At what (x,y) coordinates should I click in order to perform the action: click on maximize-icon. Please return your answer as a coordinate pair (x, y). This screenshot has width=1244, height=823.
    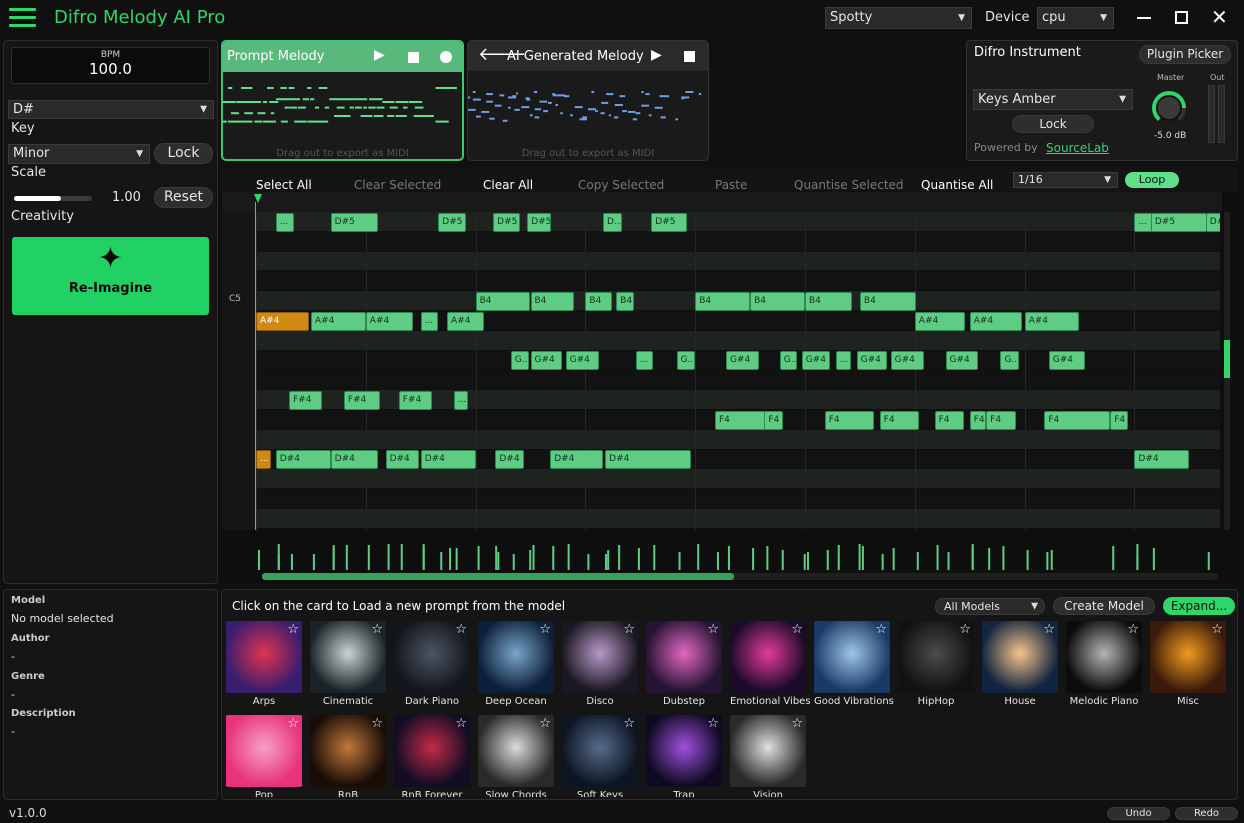
    Looking at the image, I should click on (1181, 17).